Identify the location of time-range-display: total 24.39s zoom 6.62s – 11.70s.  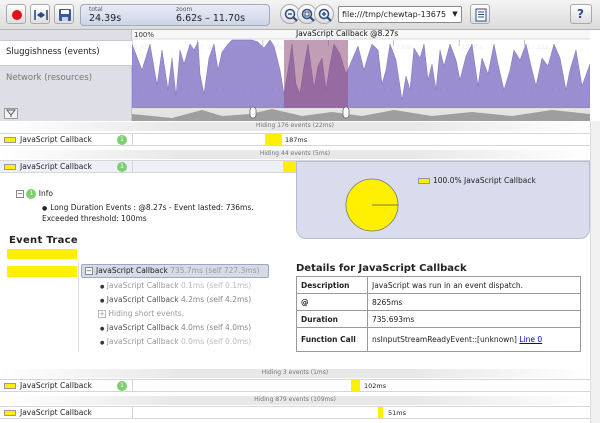
(175, 15).